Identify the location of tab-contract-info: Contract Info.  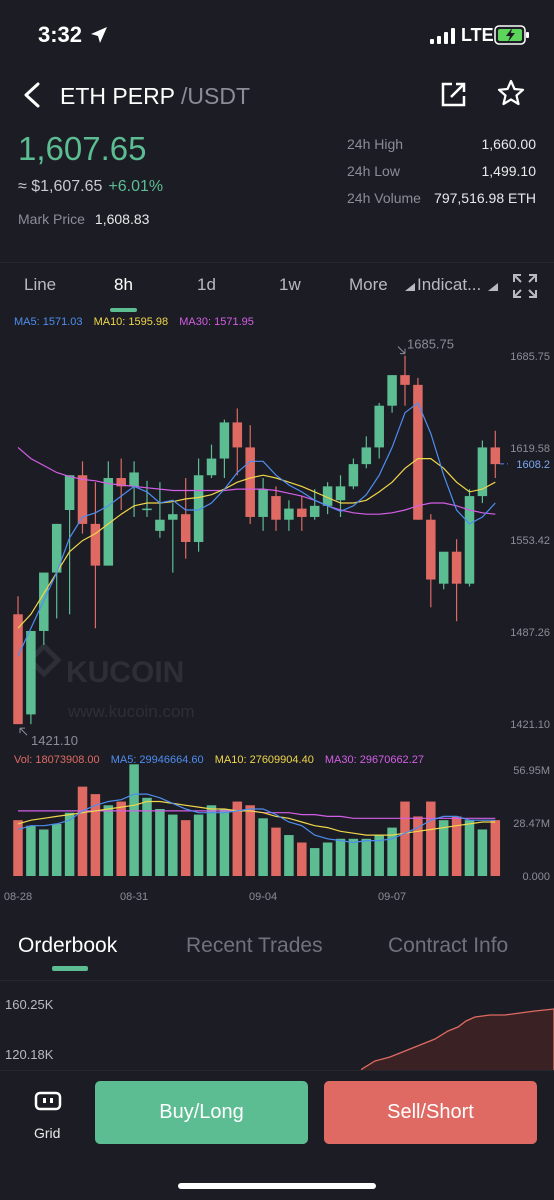
(448, 946).